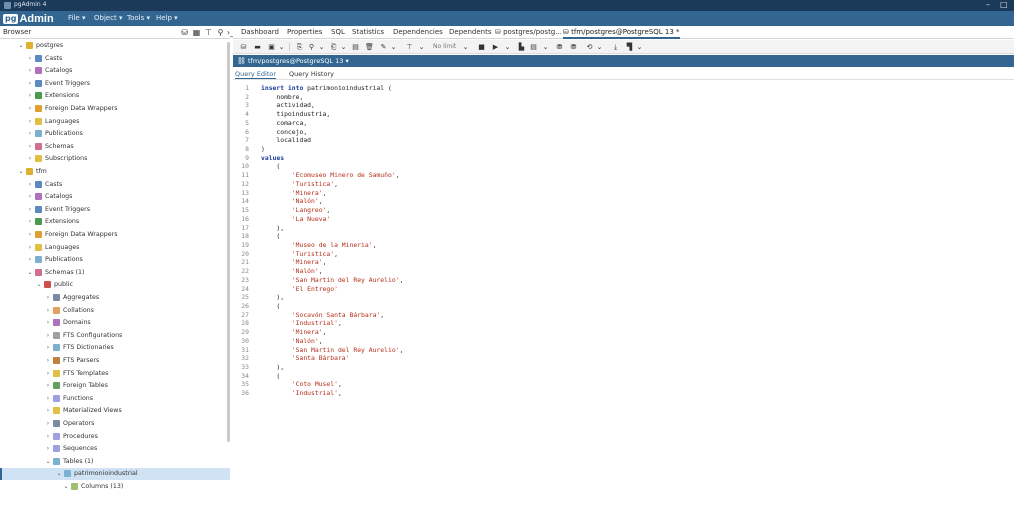 This screenshot has width=1014, height=513. I want to click on tab-dashboard: Dashboard, so click(260, 32).